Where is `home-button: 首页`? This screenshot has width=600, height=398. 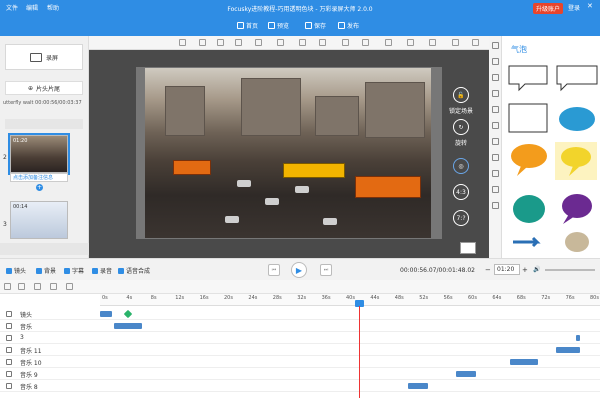
home-button: 首页 is located at coordinates (247, 25).